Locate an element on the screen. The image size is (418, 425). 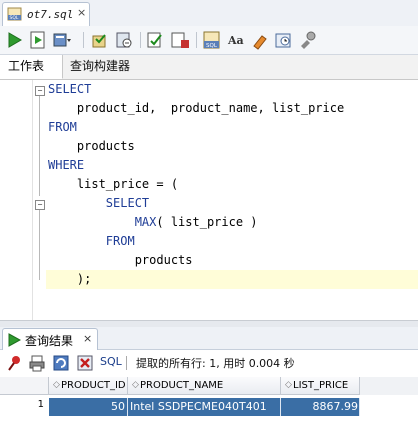
toolbar-divider is located at coordinates (126, 363).